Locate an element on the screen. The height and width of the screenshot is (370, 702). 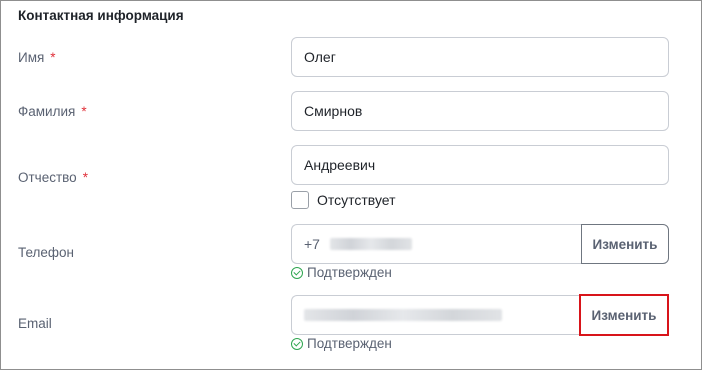
last-name-label: Фамилия * is located at coordinates (52, 111).